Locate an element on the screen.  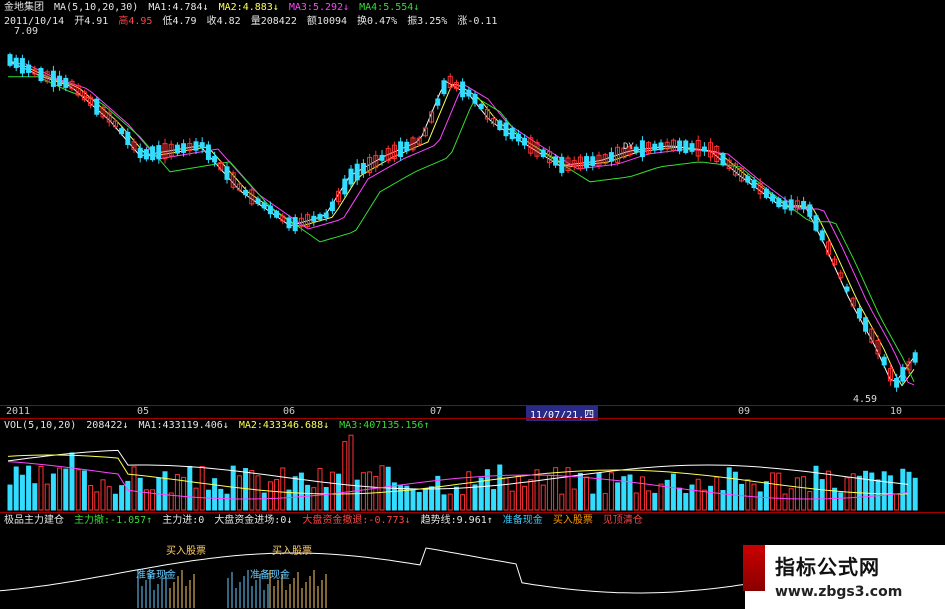
vol-ma1: MA1:433119.406↓ is located at coordinates (183, 425).